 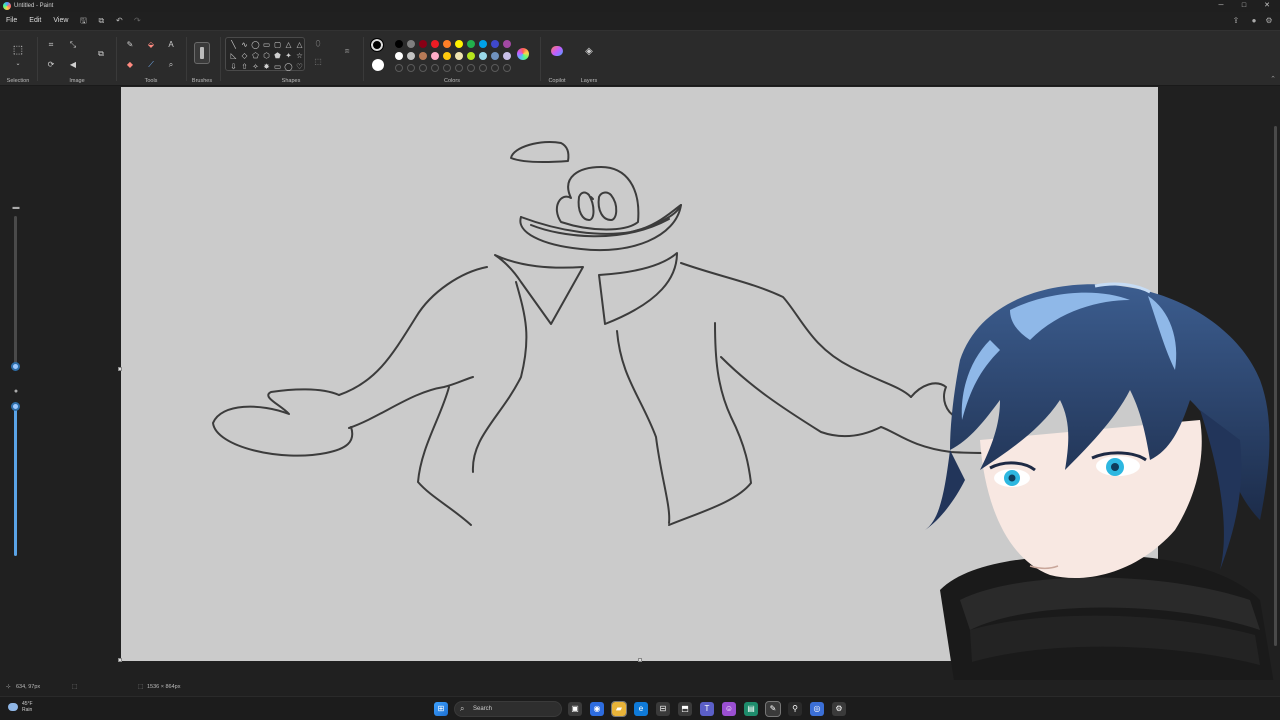 What do you see at coordinates (233, 44) in the screenshot?
I see `shape-option: ╲` at bounding box center [233, 44].